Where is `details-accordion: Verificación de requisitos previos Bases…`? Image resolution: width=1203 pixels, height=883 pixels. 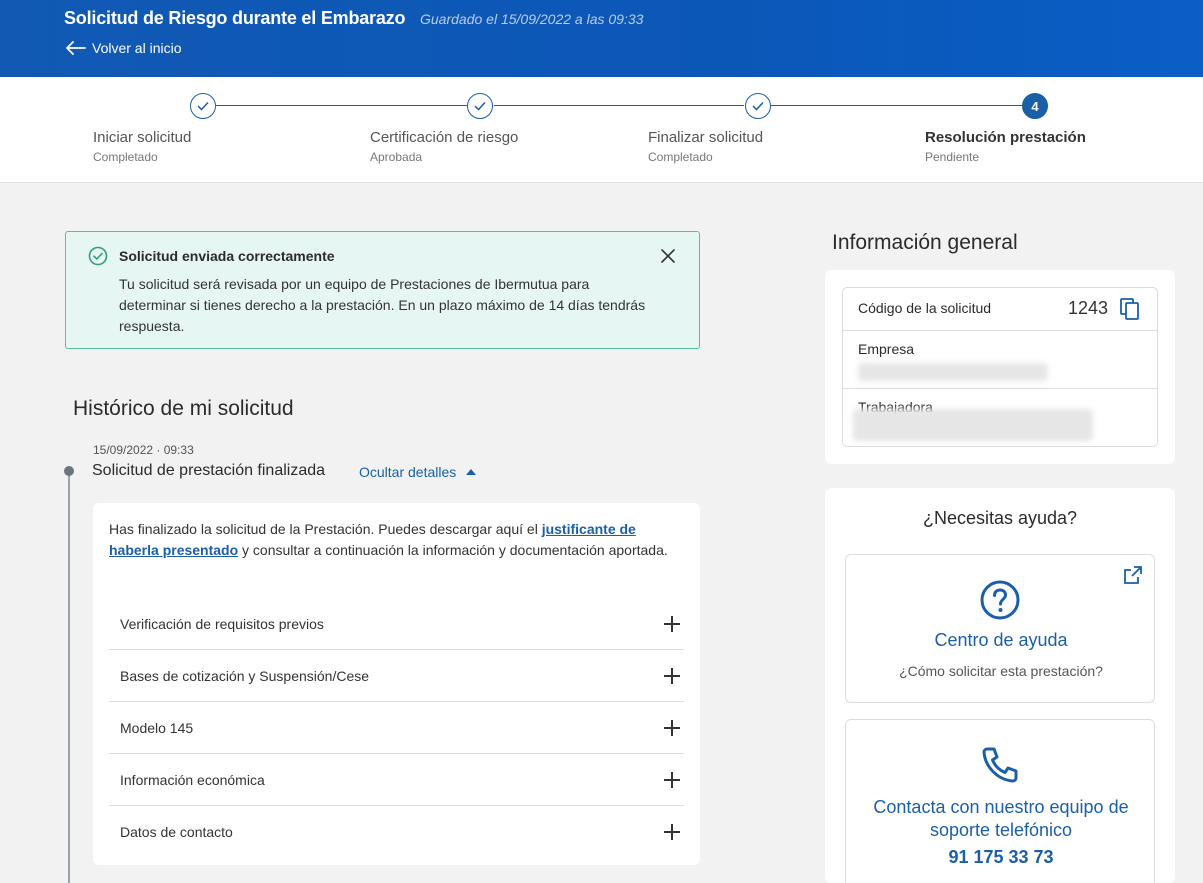 details-accordion: Verificación de requisitos previos Bases… is located at coordinates (396, 728).